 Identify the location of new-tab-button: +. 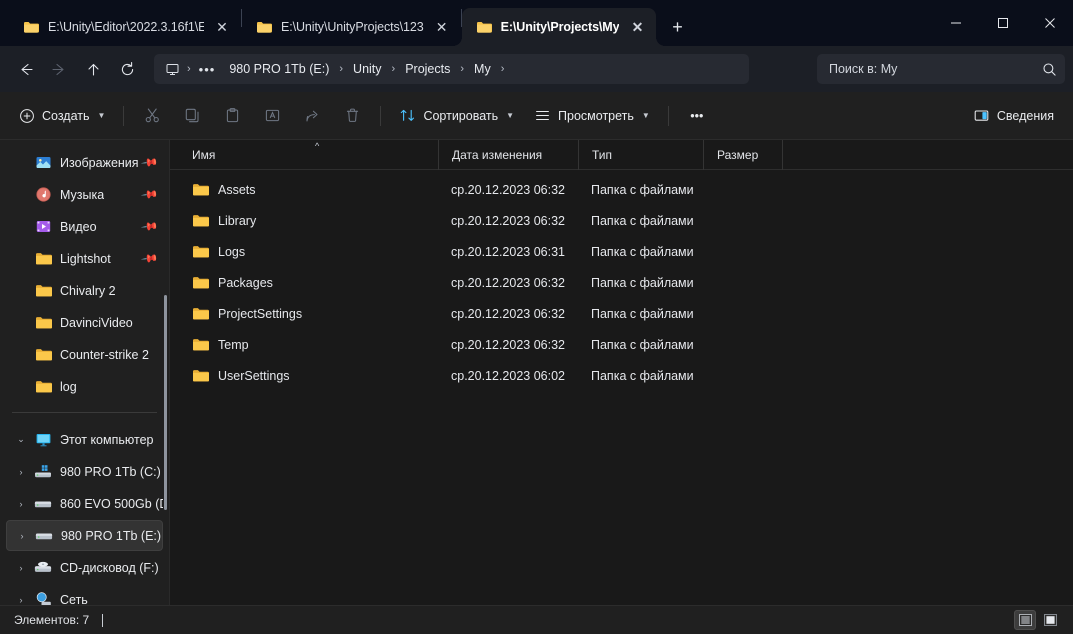
(677, 27).